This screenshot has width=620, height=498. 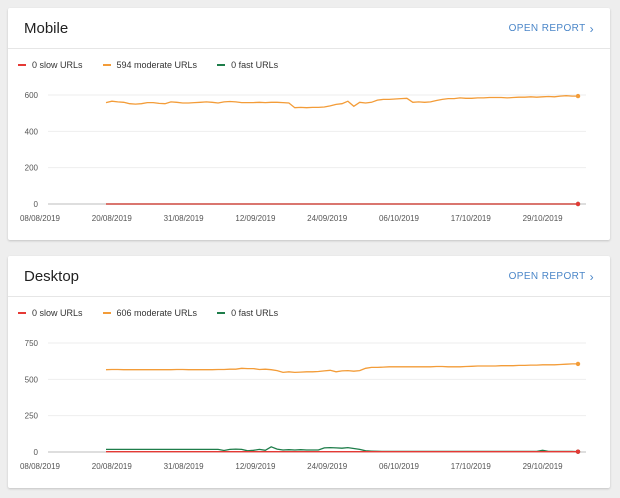 What do you see at coordinates (32, 95) in the screenshot?
I see `y-tick-label: 600` at bounding box center [32, 95].